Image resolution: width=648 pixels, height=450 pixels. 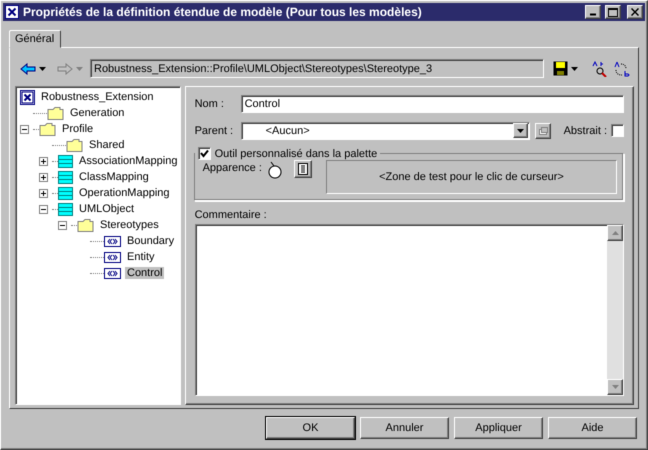 What do you see at coordinates (592, 428) in the screenshot?
I see `dialog-button: Aide` at bounding box center [592, 428].